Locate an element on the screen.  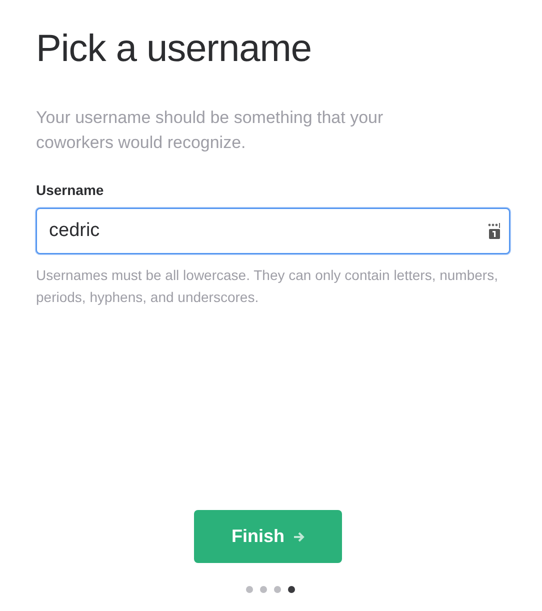
arrow-right-icon is located at coordinates (298, 537).